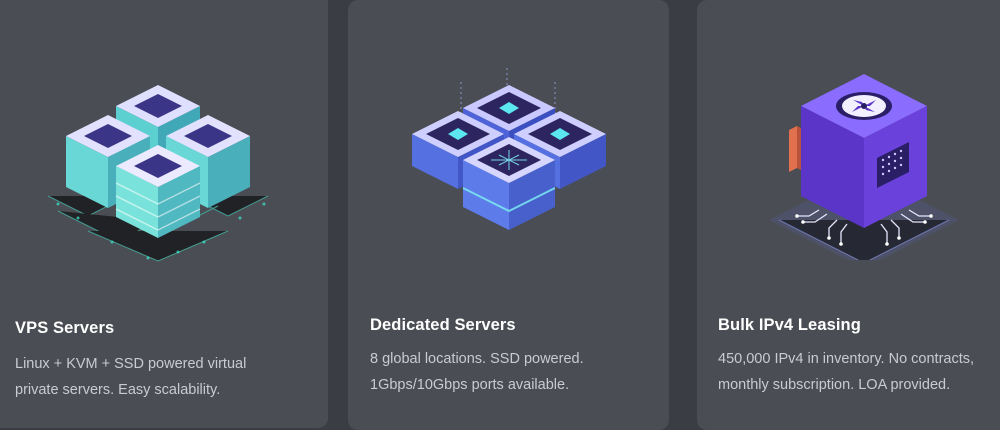  What do you see at coordinates (65, 328) in the screenshot?
I see `card-title: VPS Servers` at bounding box center [65, 328].